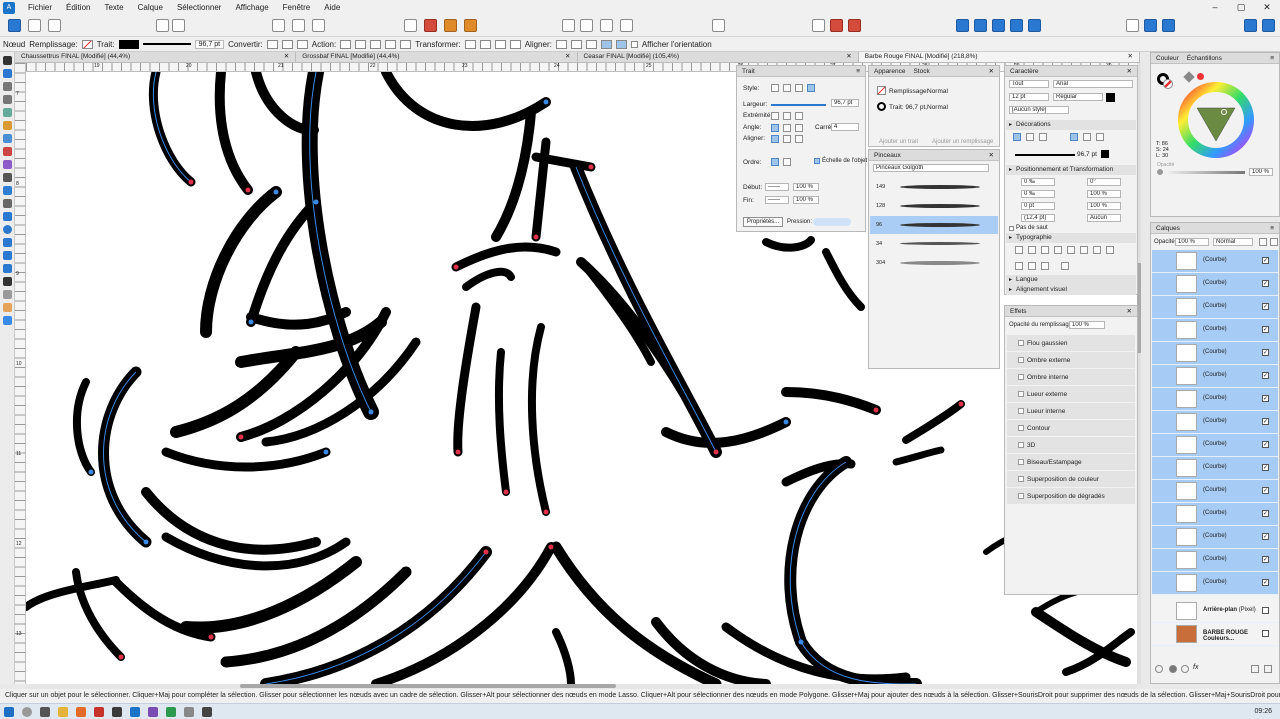  Describe the element at coordinates (1038, 218) in the screenshot. I see `leading-field: (12,4 pt)` at that location.